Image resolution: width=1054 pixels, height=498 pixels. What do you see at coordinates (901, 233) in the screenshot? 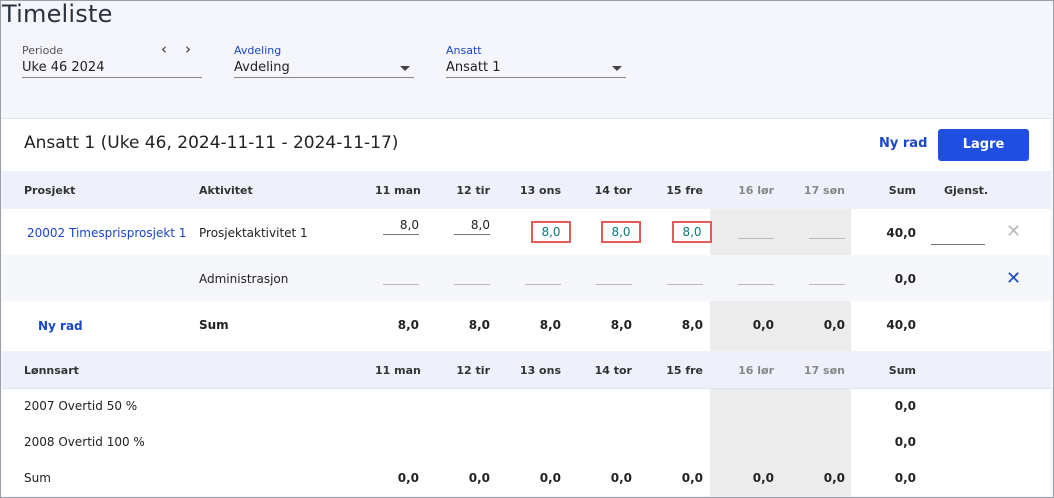
I see `row-sum: 40,0` at bounding box center [901, 233].